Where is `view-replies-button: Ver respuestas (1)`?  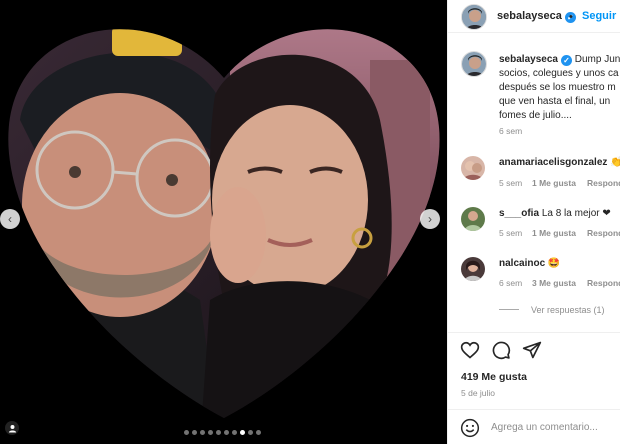
view-replies-button: Ver respuestas (1) is located at coordinates (552, 310).